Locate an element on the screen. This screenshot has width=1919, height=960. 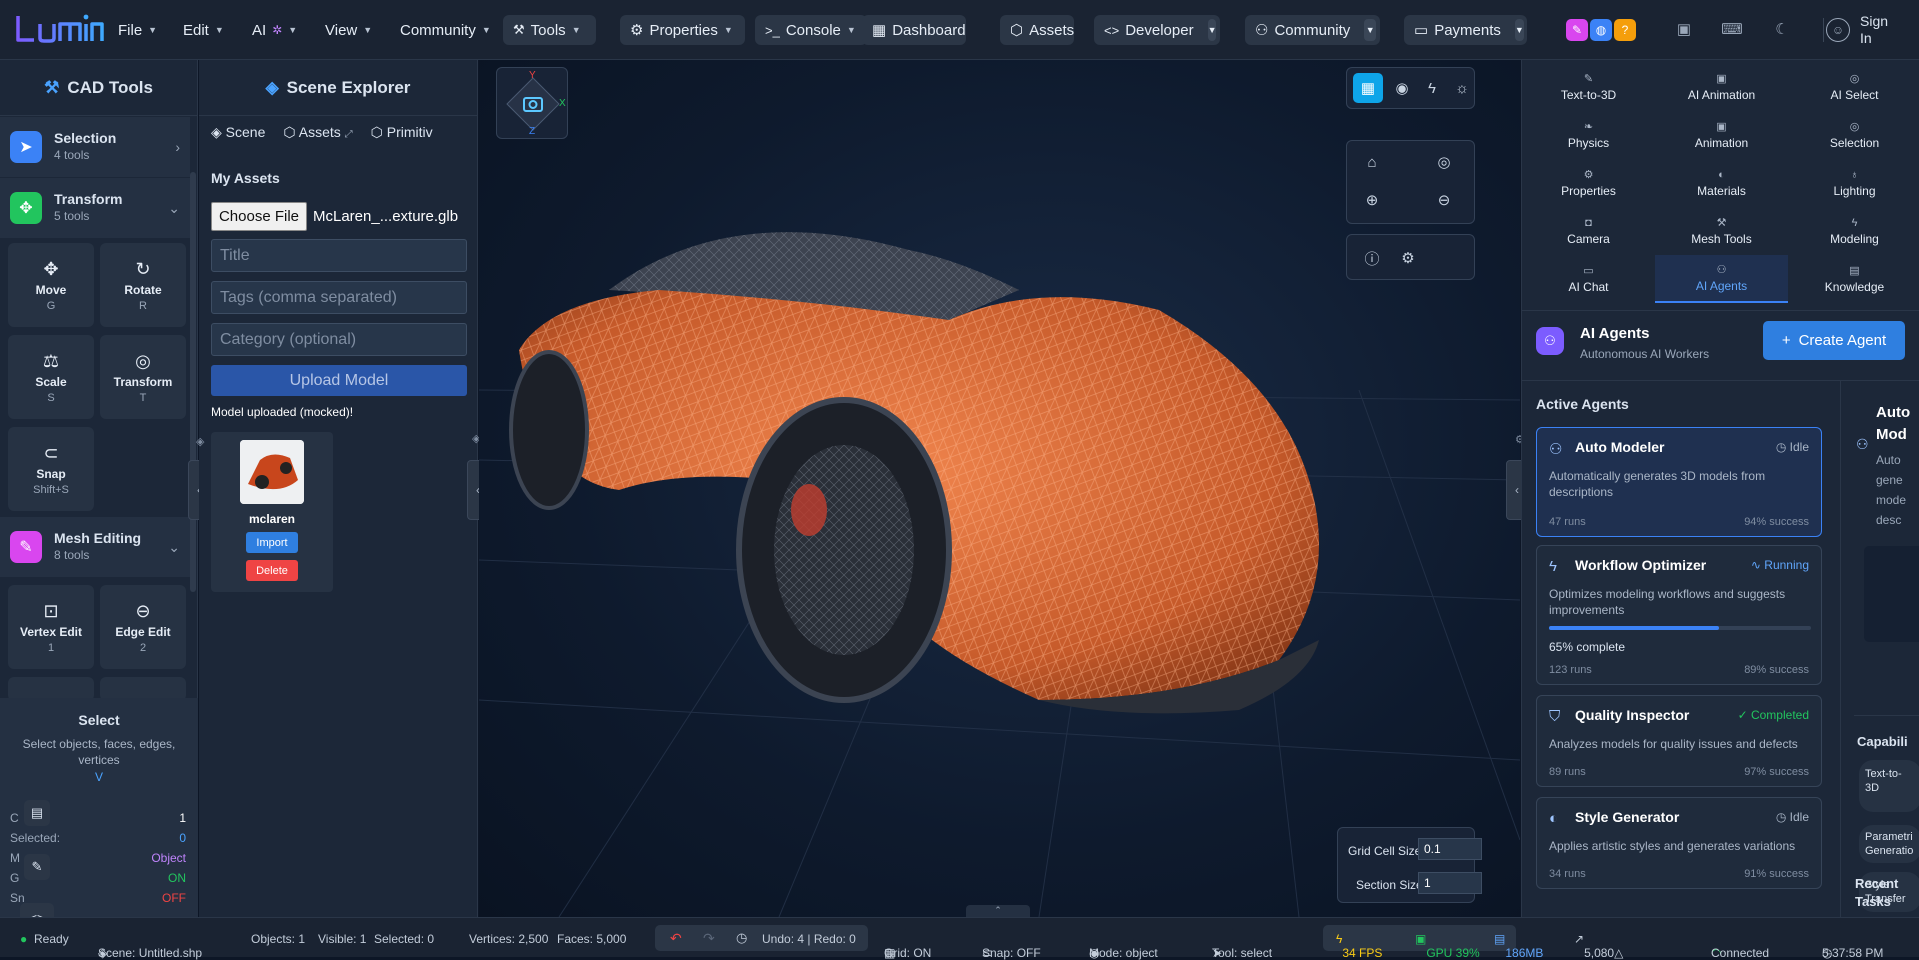
cad-scrollbar is located at coordinates (193, 382).